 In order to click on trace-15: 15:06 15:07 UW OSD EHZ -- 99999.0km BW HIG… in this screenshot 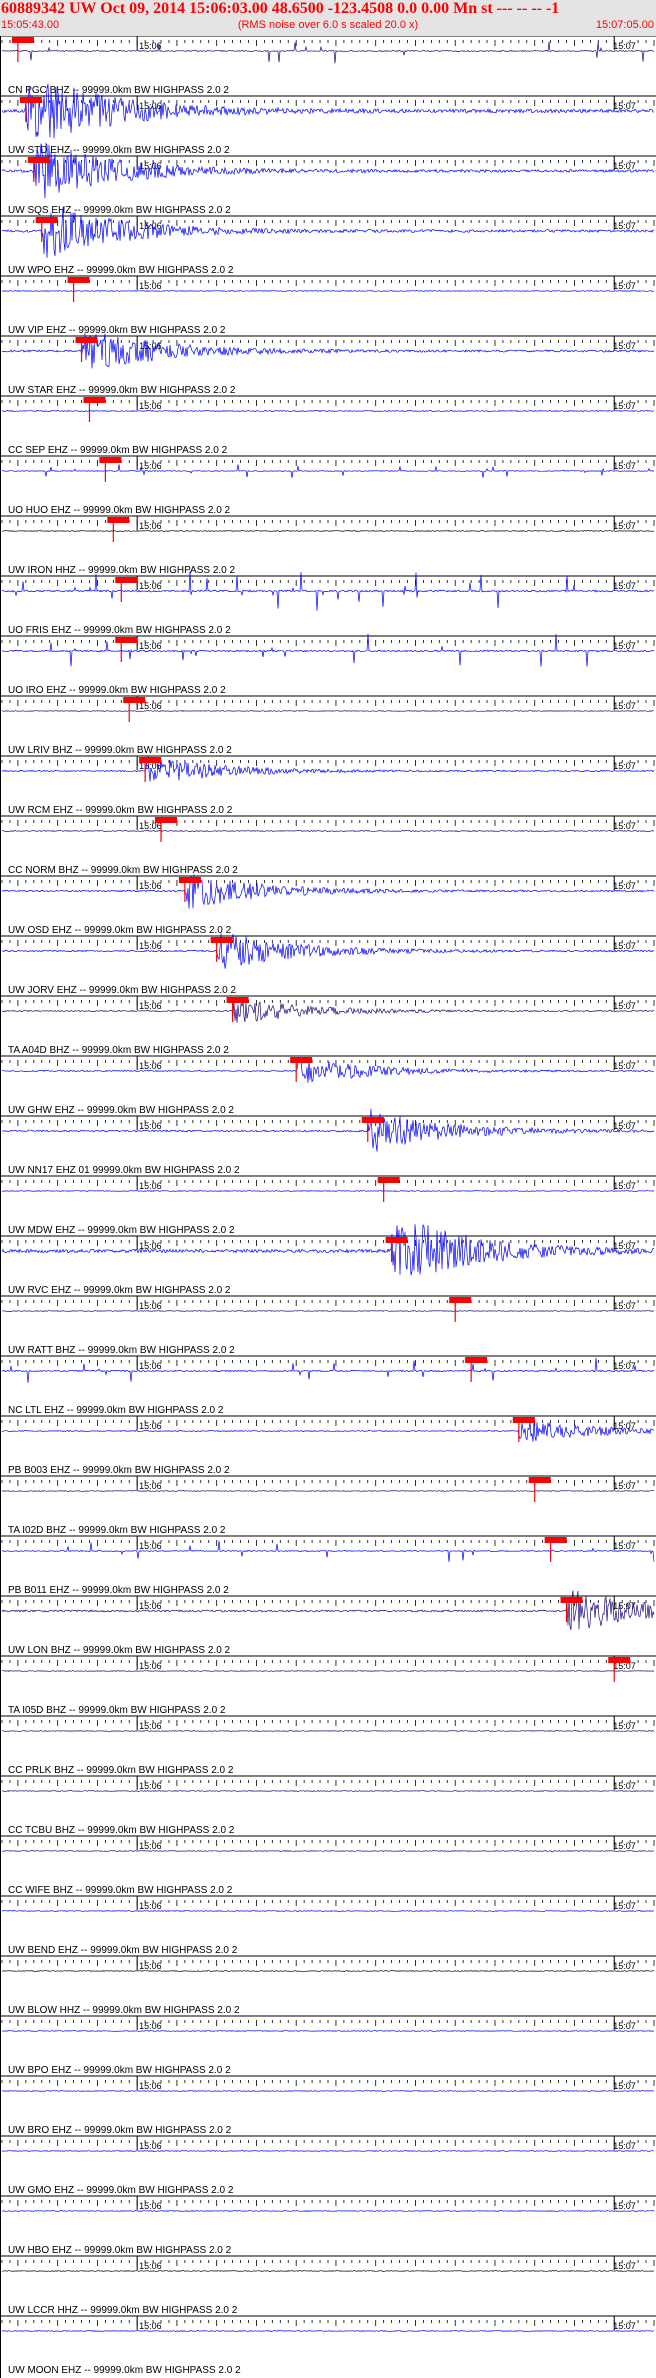, I will do `click(328, 905)`.